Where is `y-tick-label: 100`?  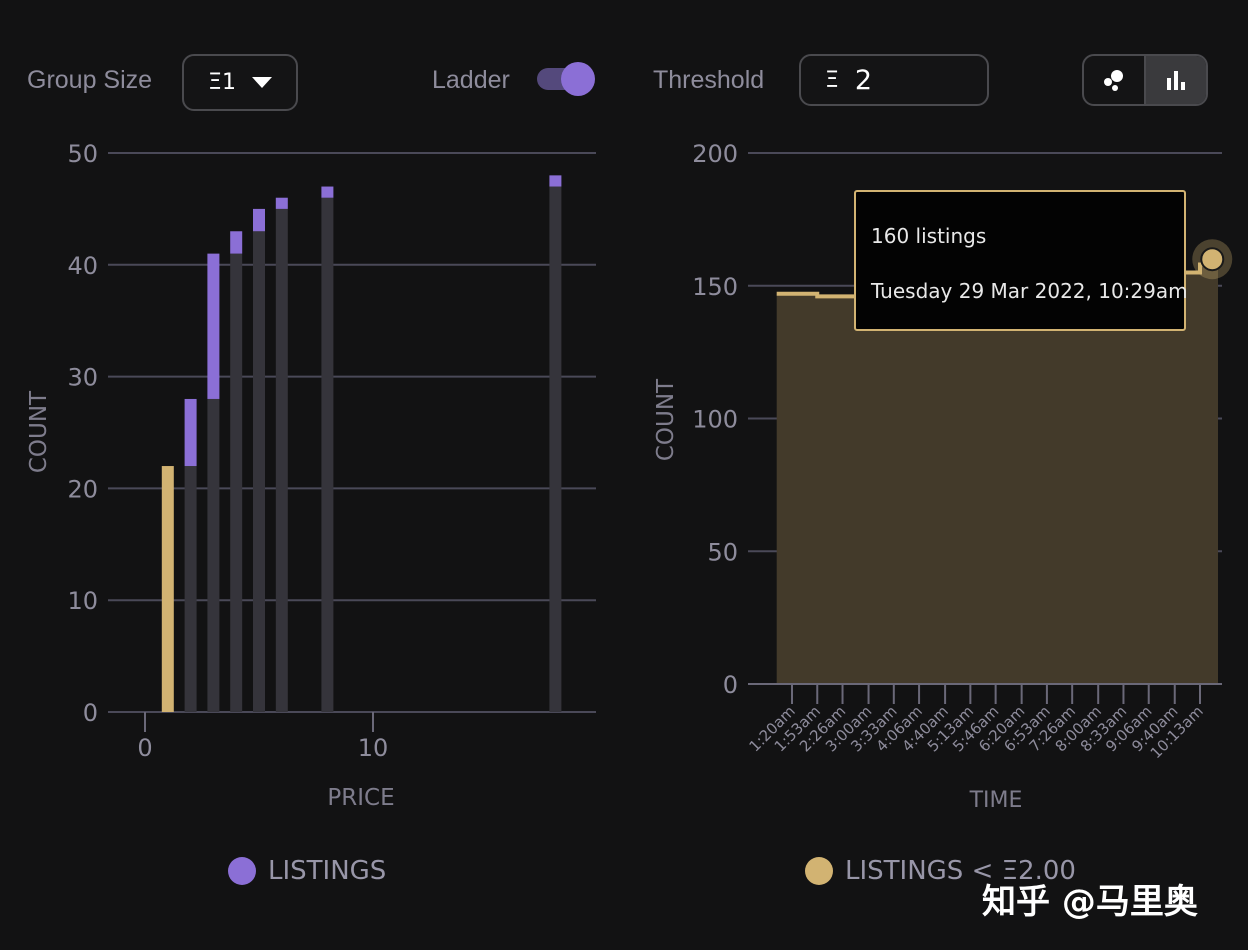
y-tick-label: 100 is located at coordinates (715, 420).